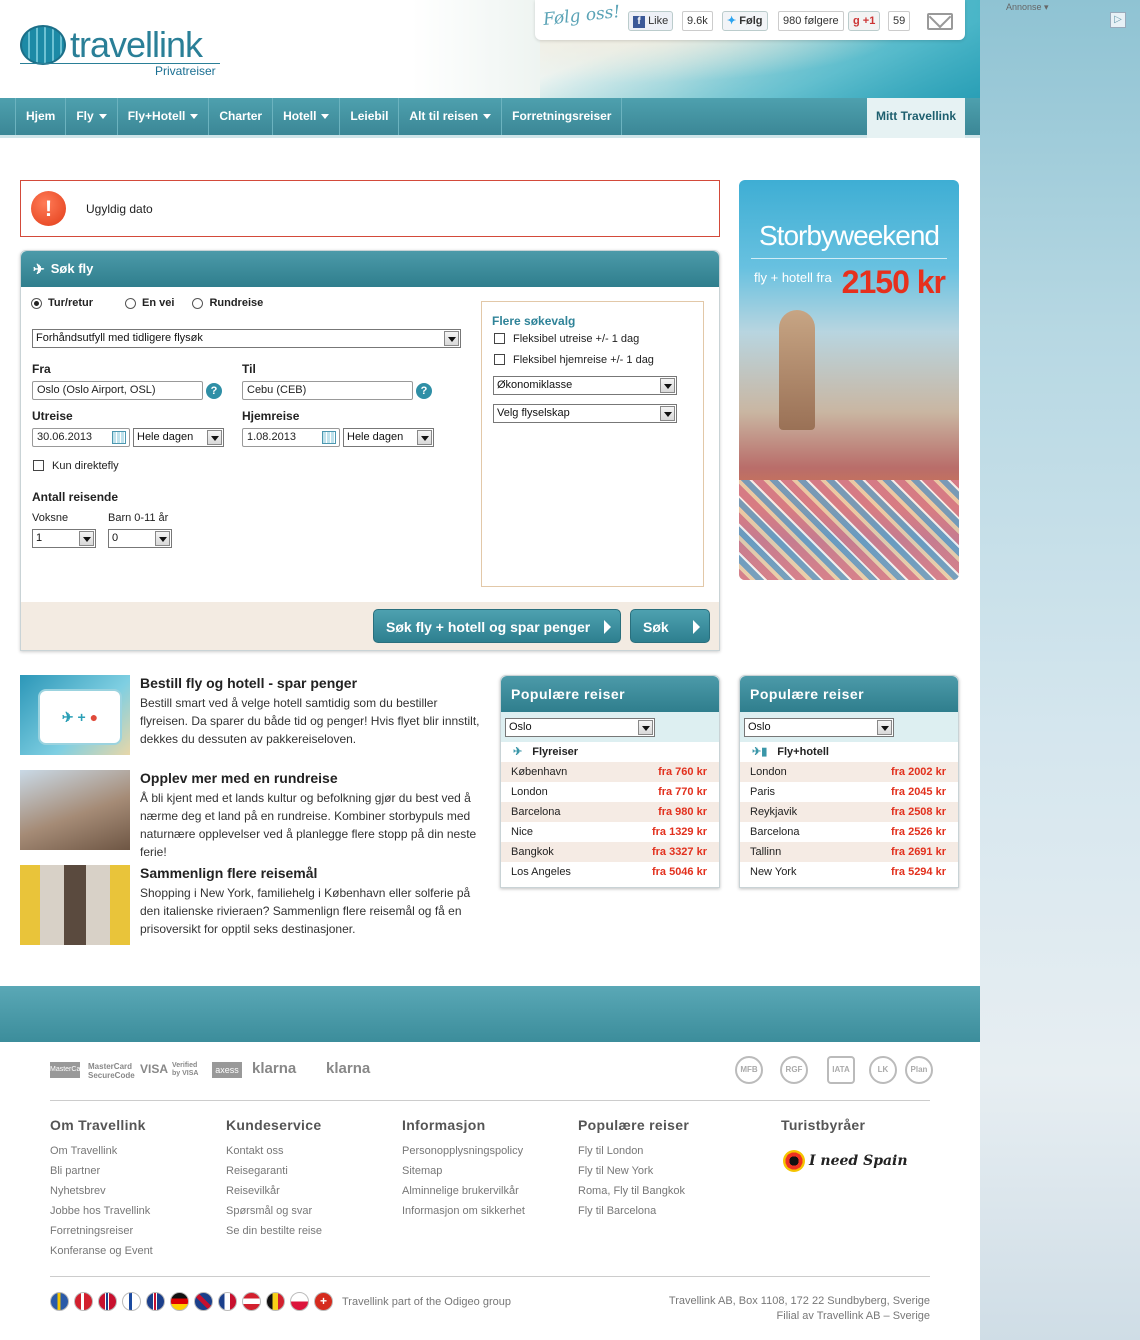 This screenshot has width=1140, height=1340. I want to click on iceland-flag-icon, so click(155, 1301).